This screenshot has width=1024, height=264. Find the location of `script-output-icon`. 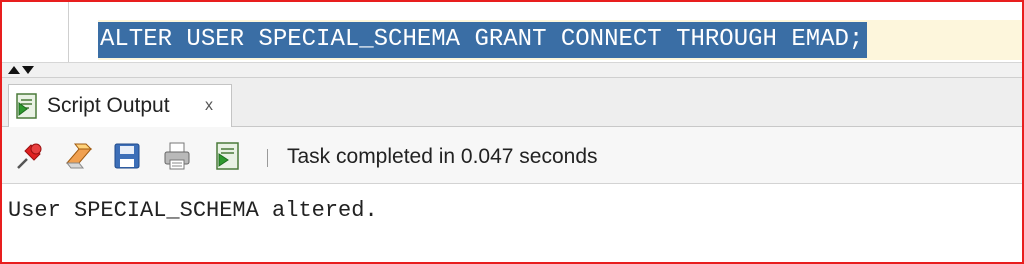

script-output-icon is located at coordinates (27, 106).